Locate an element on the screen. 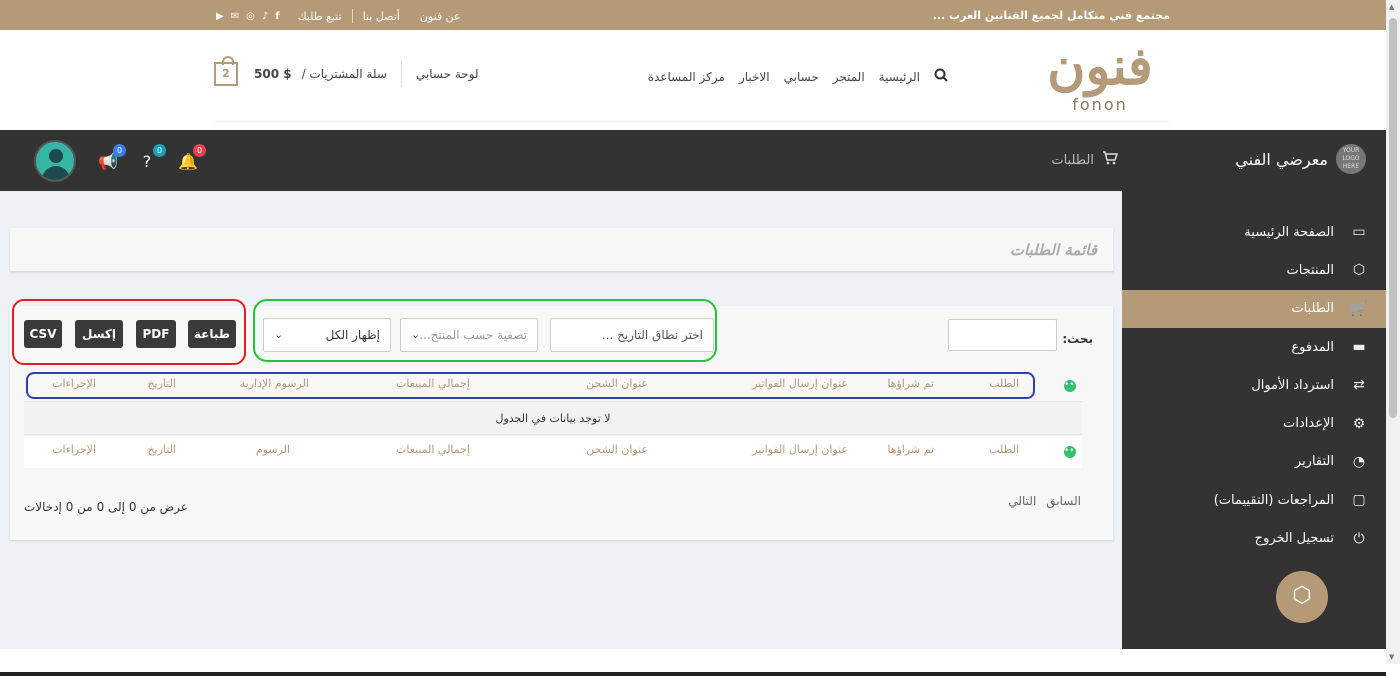 The height and width of the screenshot is (676, 1400). prev-page-button: السابق is located at coordinates (1063, 501).